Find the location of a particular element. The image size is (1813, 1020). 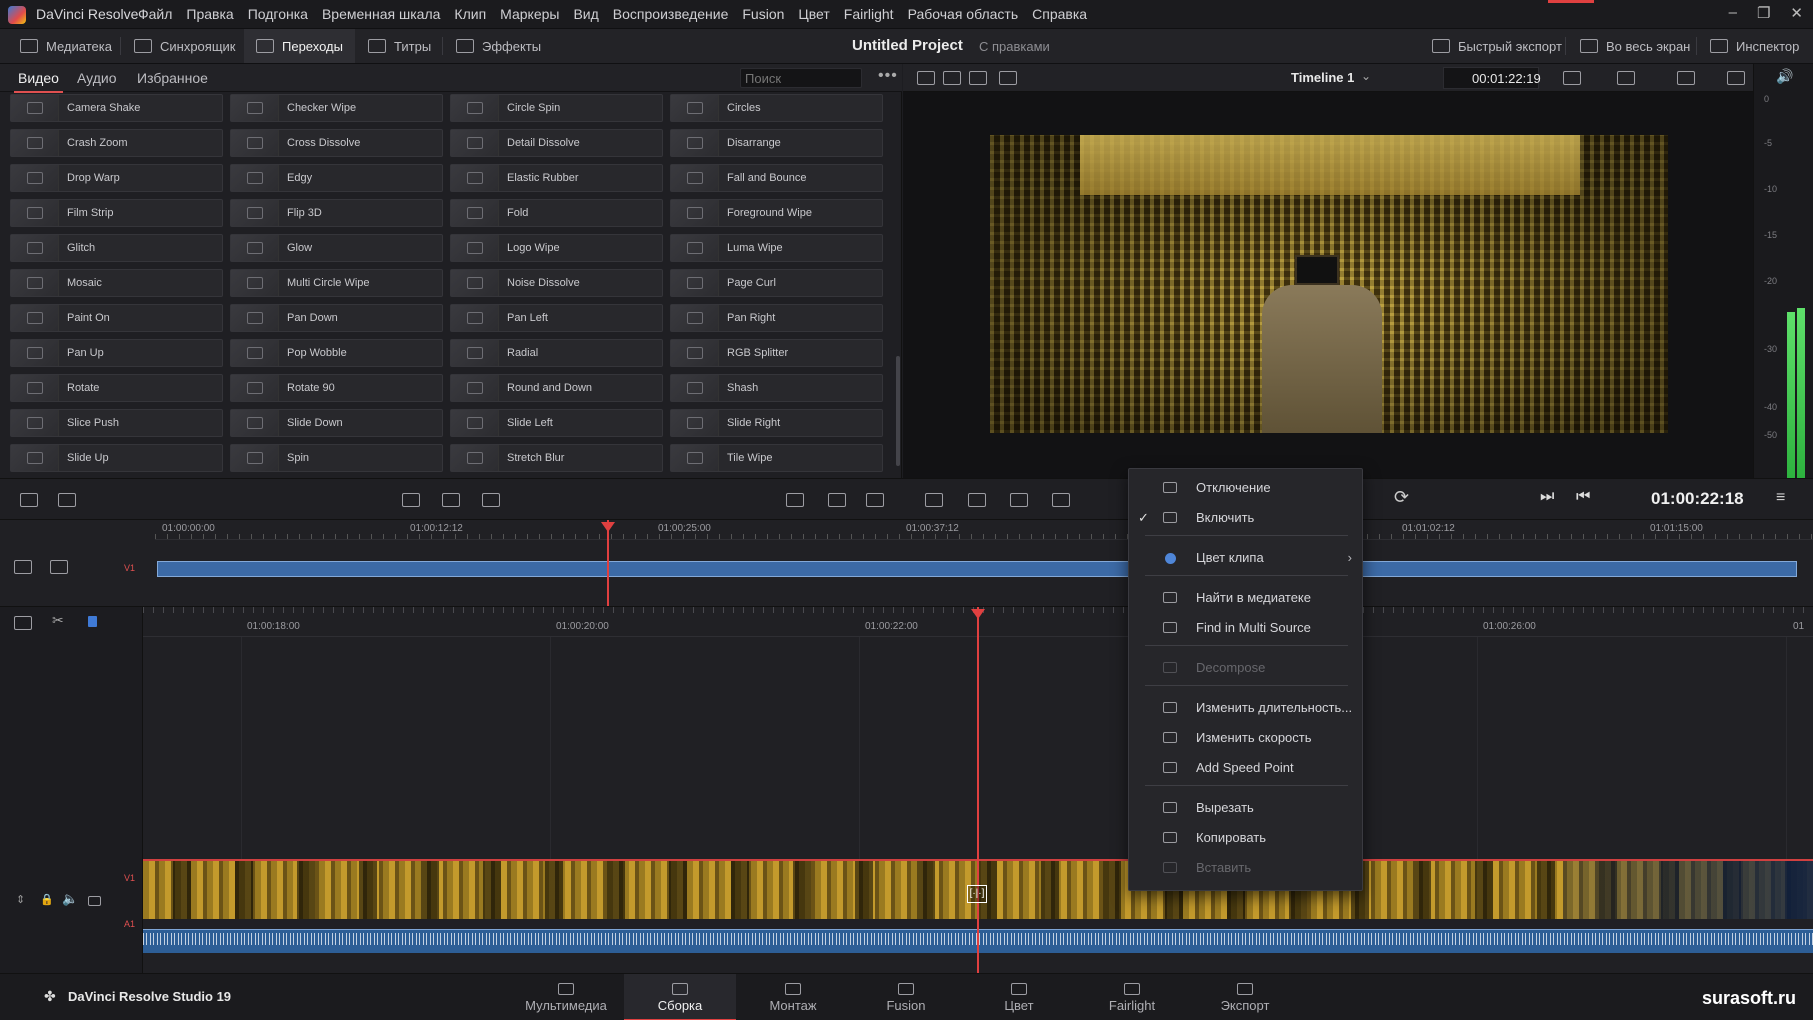

search-input is located at coordinates (801, 78).